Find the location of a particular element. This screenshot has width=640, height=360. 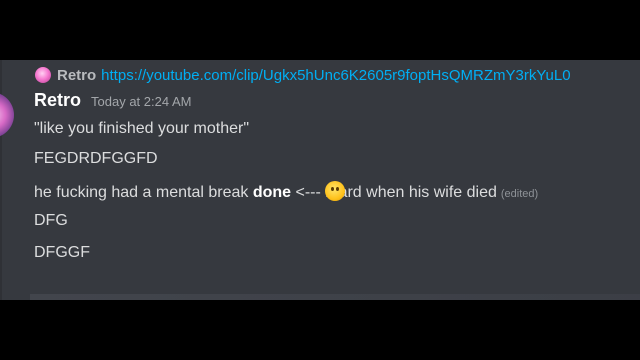

reply-author: Retro is located at coordinates (76, 75).